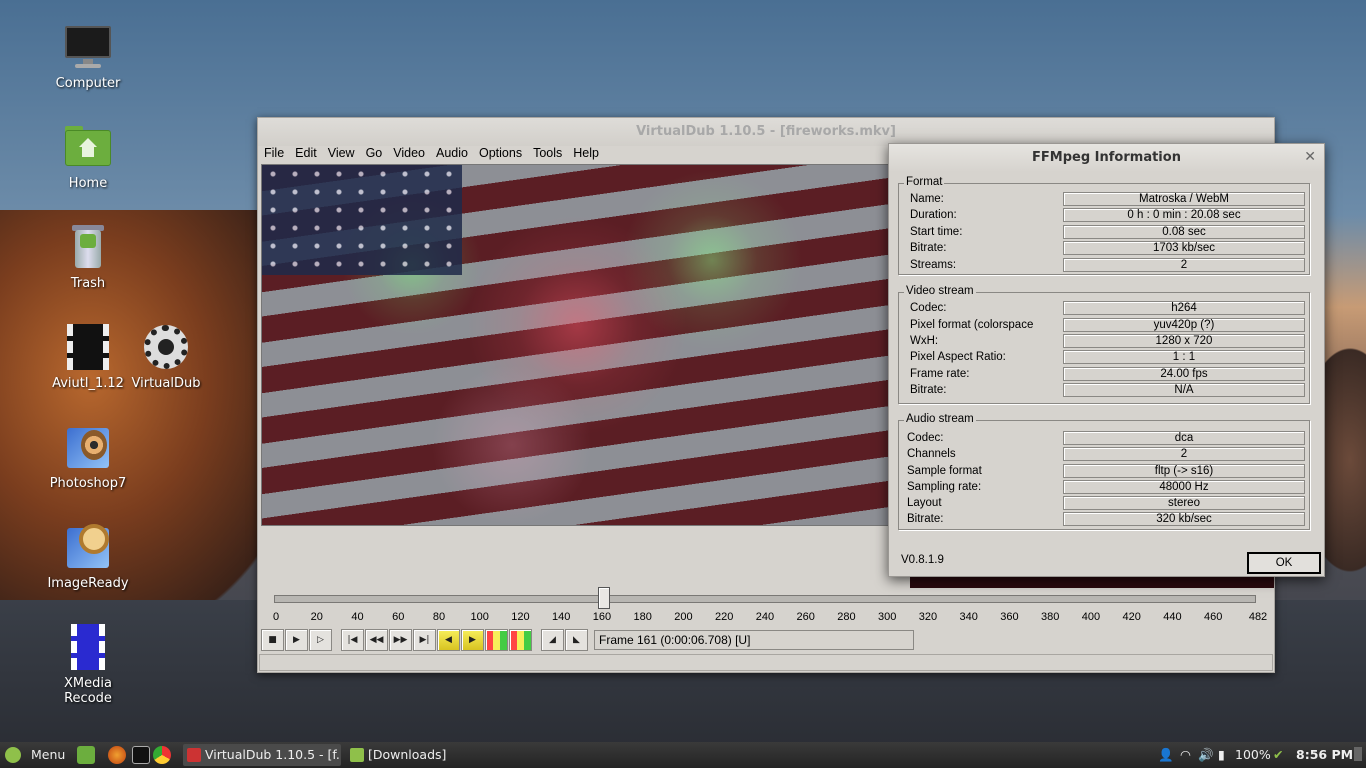 This screenshot has height=768, width=1366. Describe the element at coordinates (296, 640) in the screenshot. I see `play-input-button: ▶` at that location.